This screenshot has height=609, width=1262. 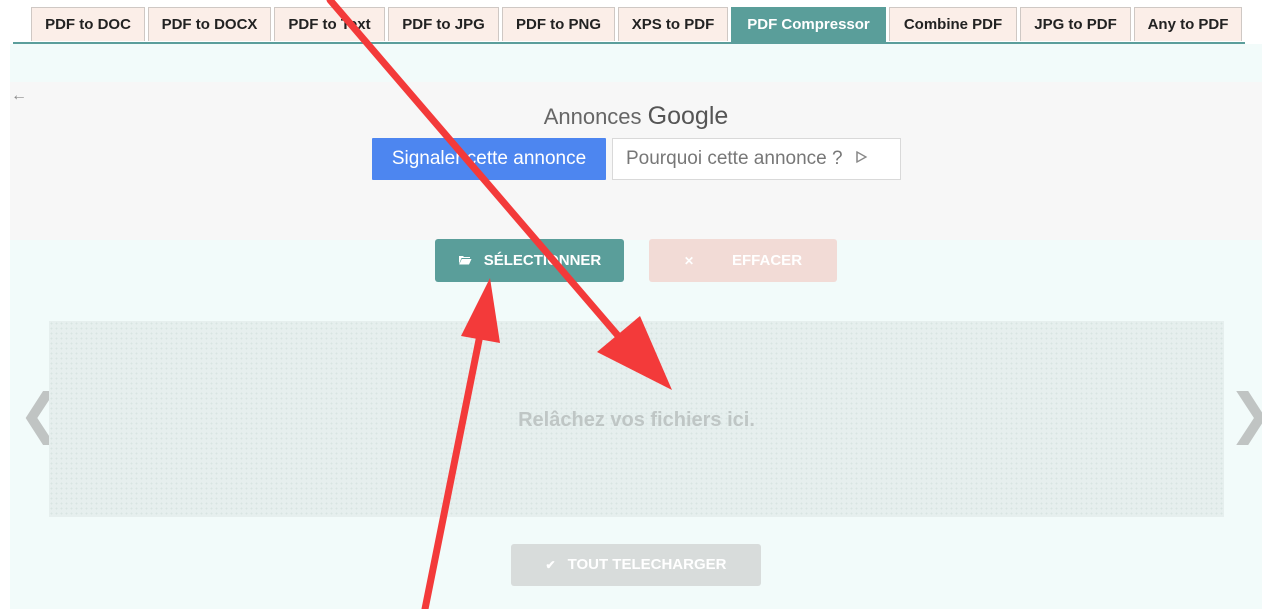 I want to click on report-ad-button: Signaler cette annonce, so click(x=489, y=159).